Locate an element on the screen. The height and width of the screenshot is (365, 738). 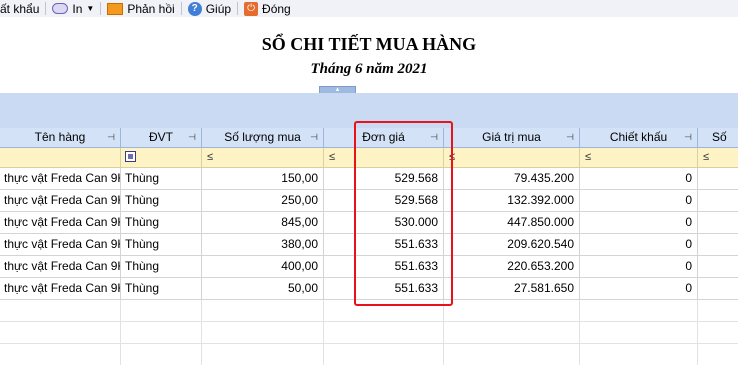
feedback-label: Phản hồi is located at coordinates (151, 8).